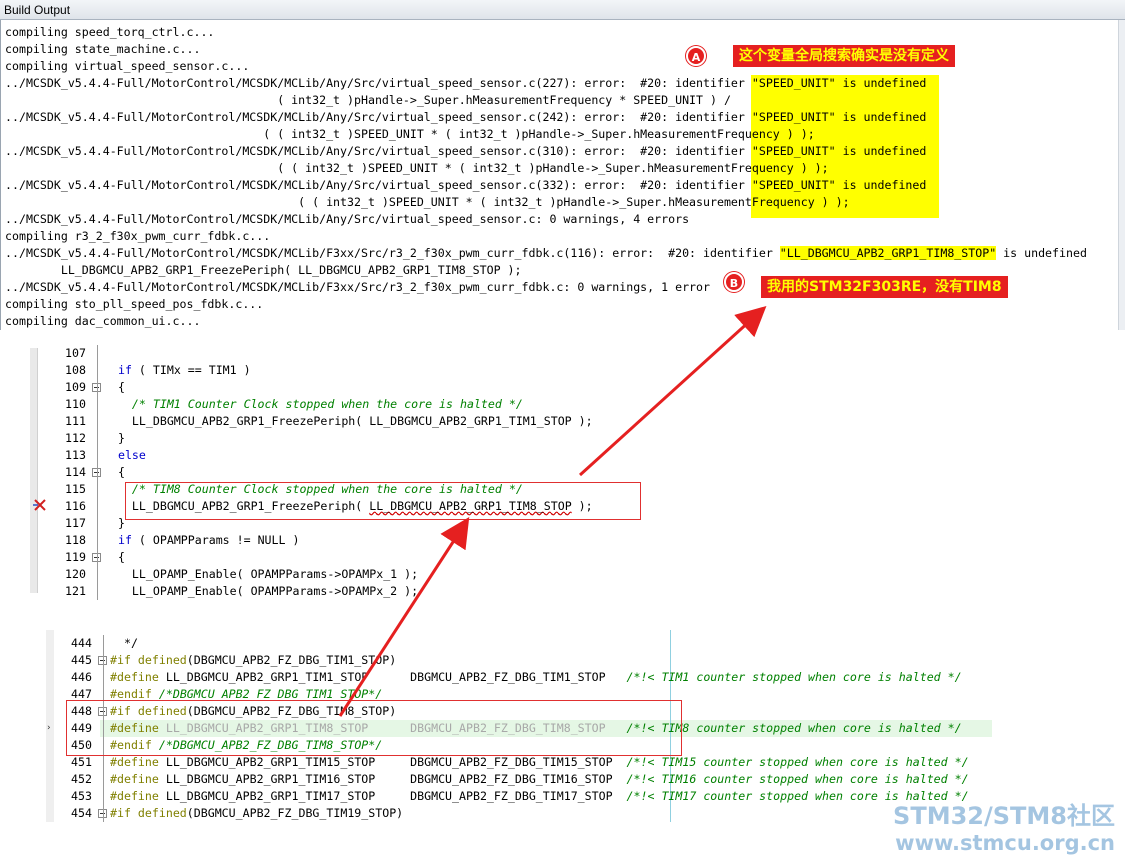  I want to click on watermark-url: www.stmcu.org.cn, so click(1005, 843).